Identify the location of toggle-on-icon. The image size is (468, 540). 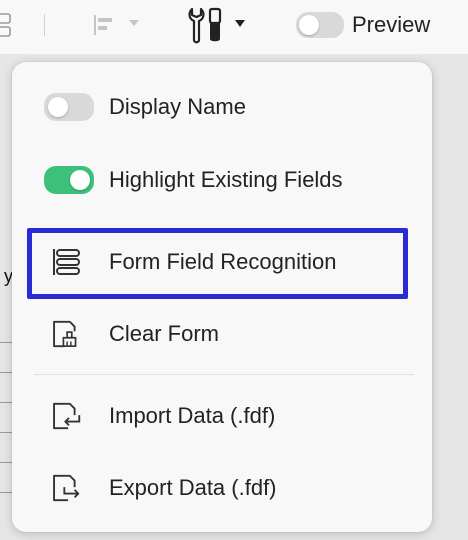
(69, 180).